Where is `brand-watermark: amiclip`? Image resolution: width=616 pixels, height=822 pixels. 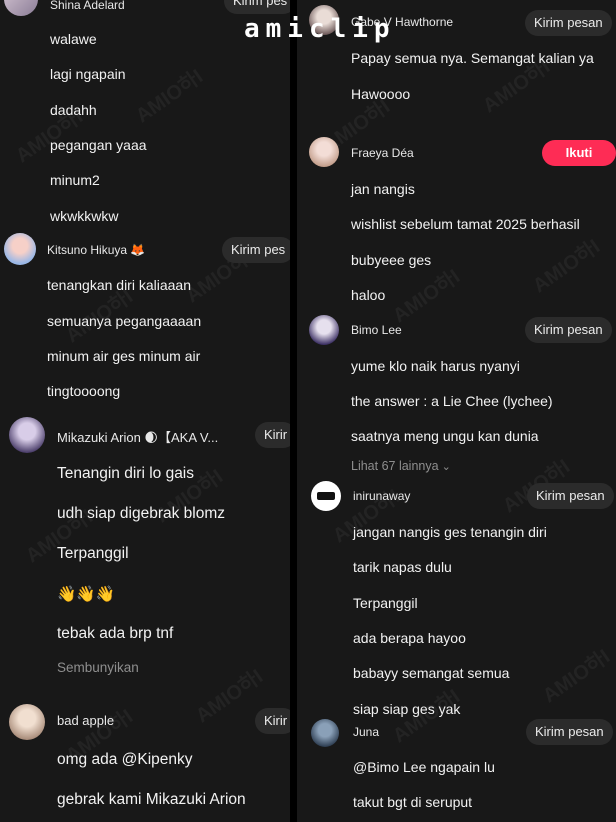 brand-watermark: amiclip is located at coordinates (320, 29).